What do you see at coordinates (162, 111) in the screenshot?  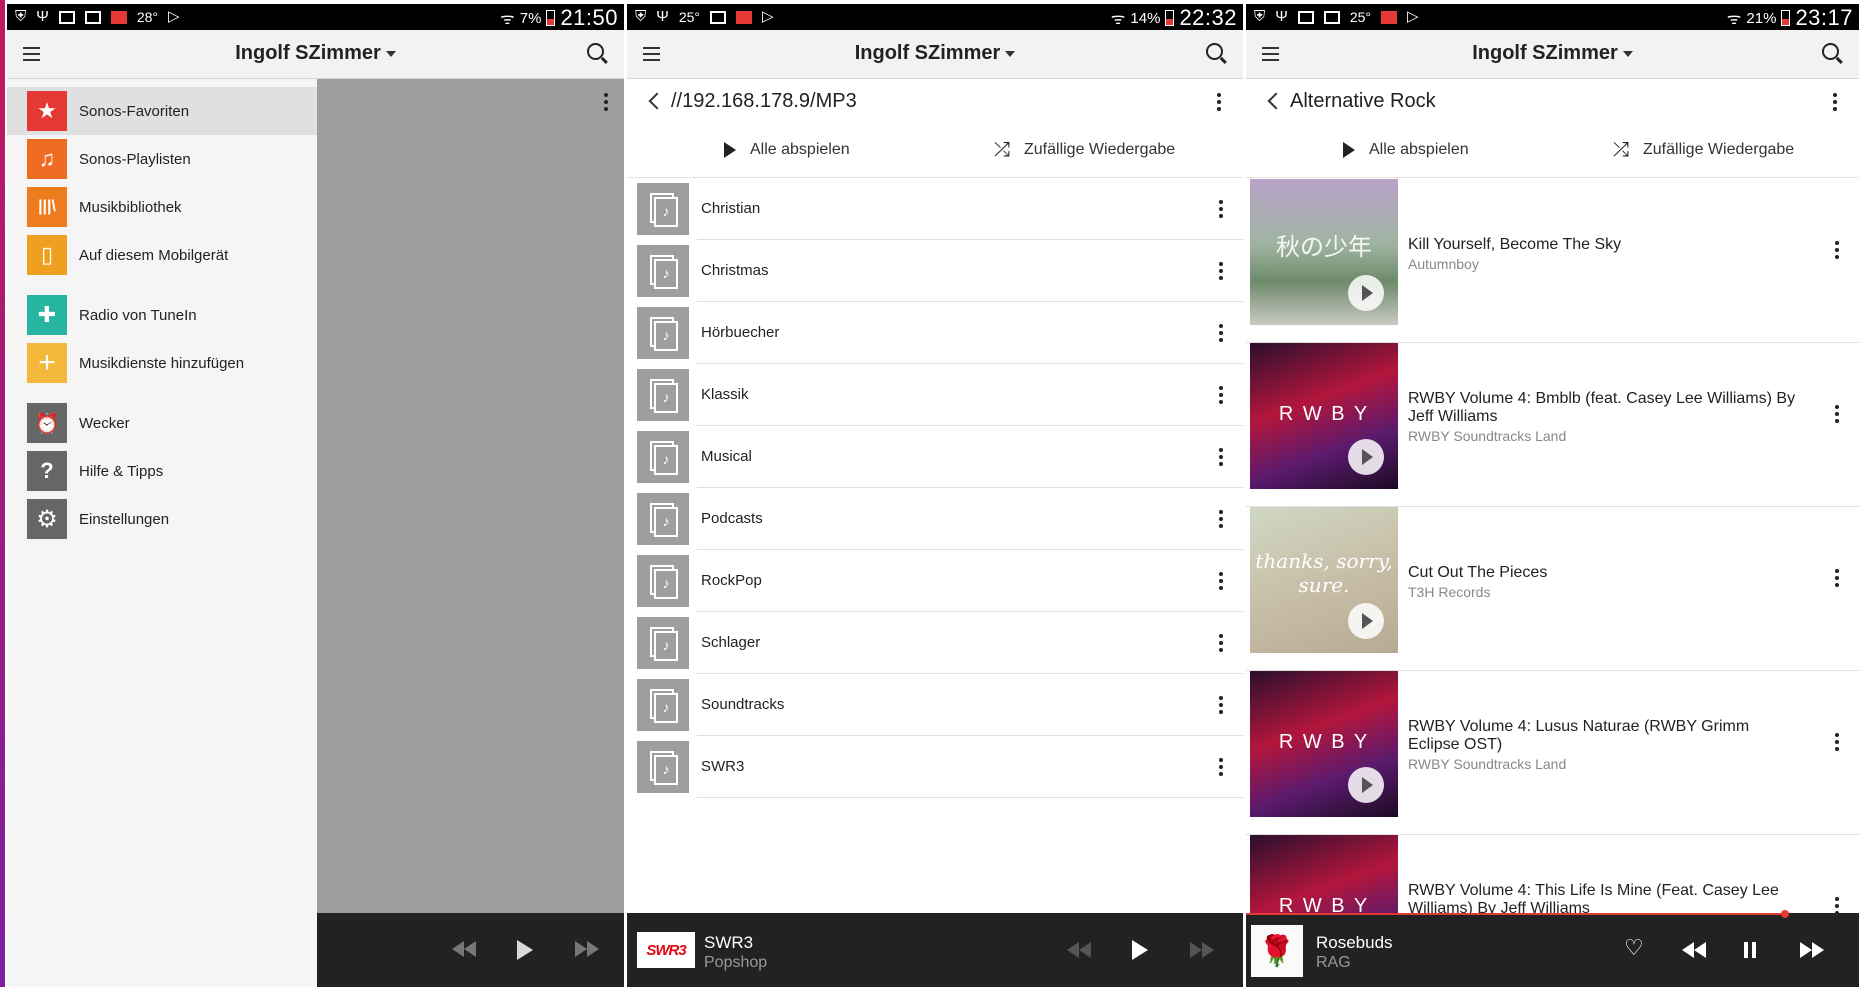 I see `drawer-item-sonos-favoriten: ★ Sonos-Favoriten` at bounding box center [162, 111].